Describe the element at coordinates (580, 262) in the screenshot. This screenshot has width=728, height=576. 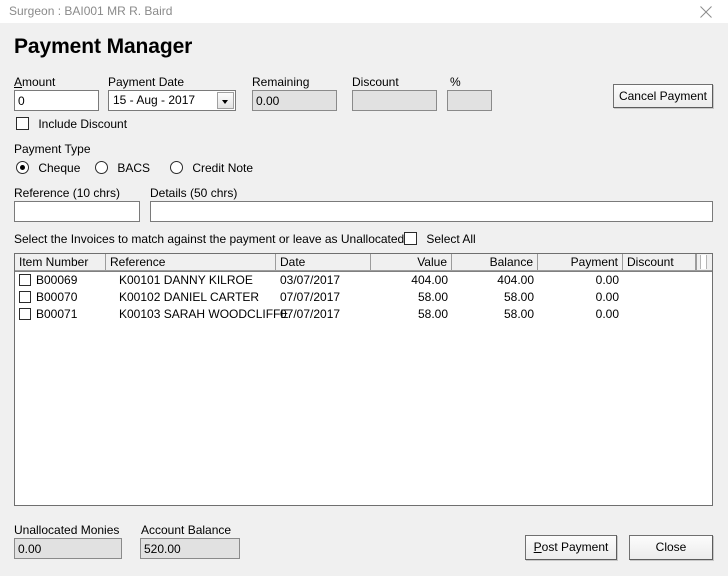
I see `column-header-payment: Payment` at that location.